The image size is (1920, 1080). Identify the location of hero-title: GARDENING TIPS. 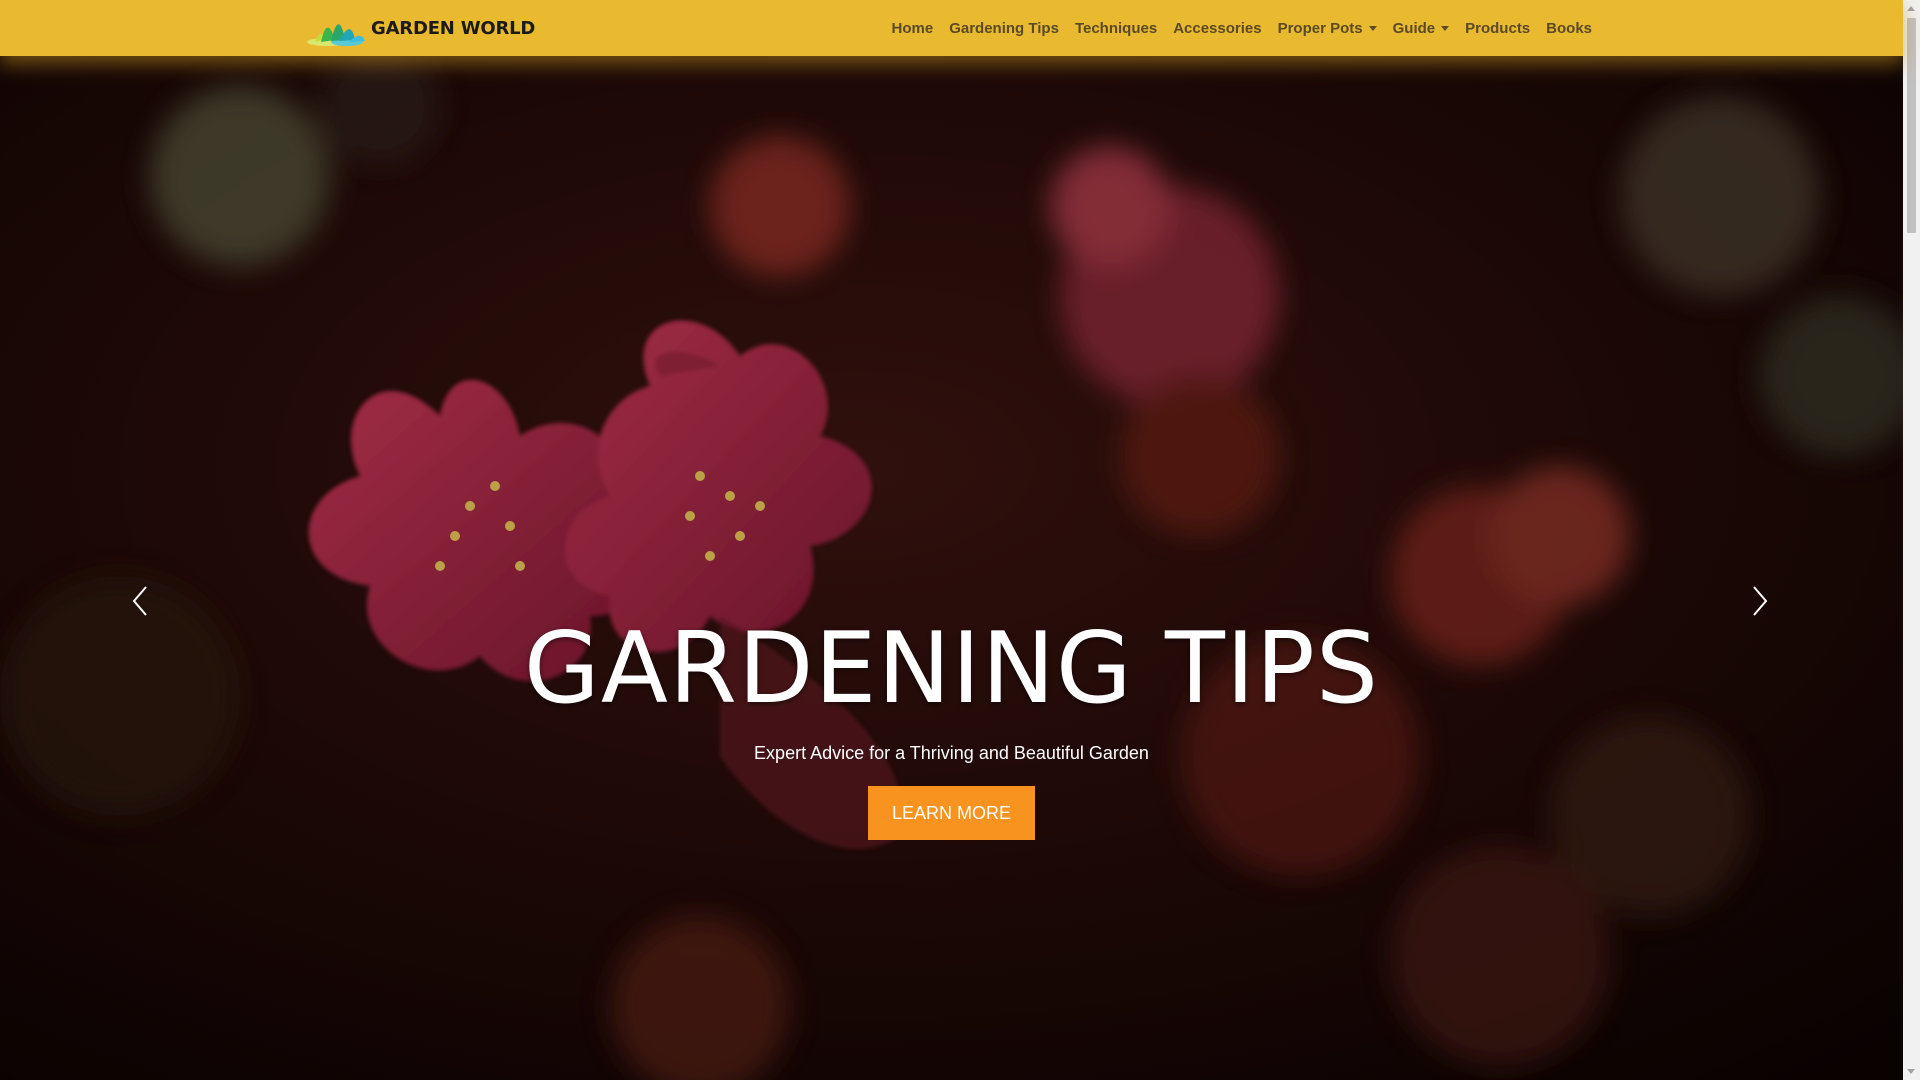
(951, 669).